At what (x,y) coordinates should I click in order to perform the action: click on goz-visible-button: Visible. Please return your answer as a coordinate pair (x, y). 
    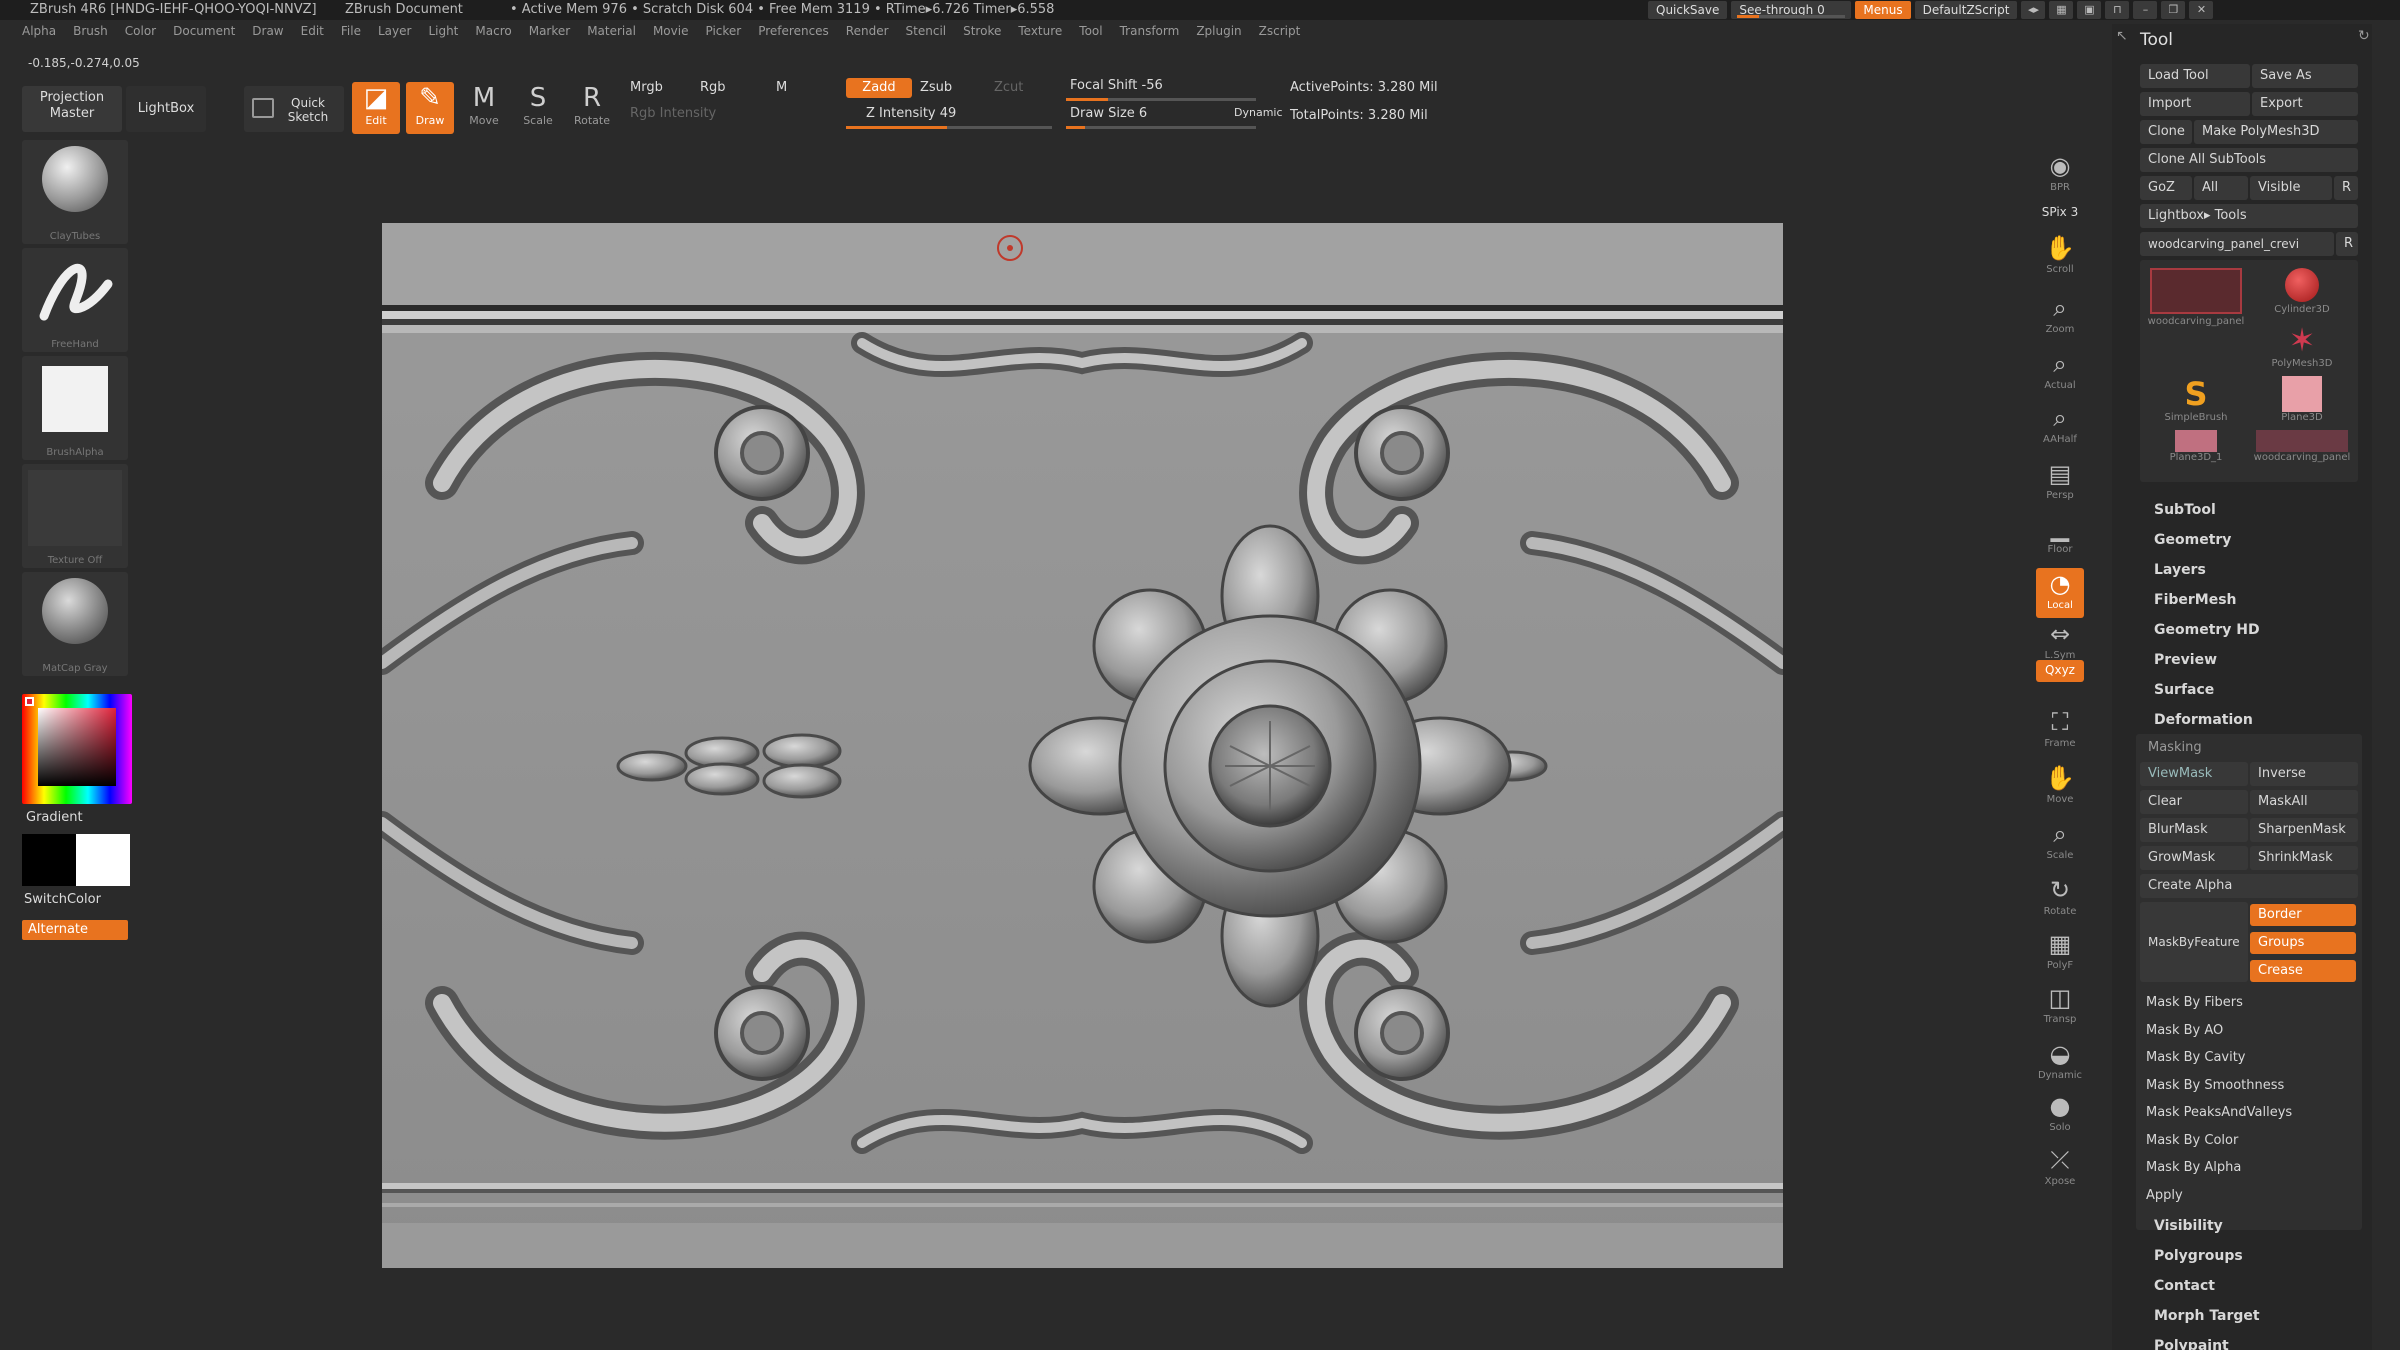
    Looking at the image, I should click on (2291, 188).